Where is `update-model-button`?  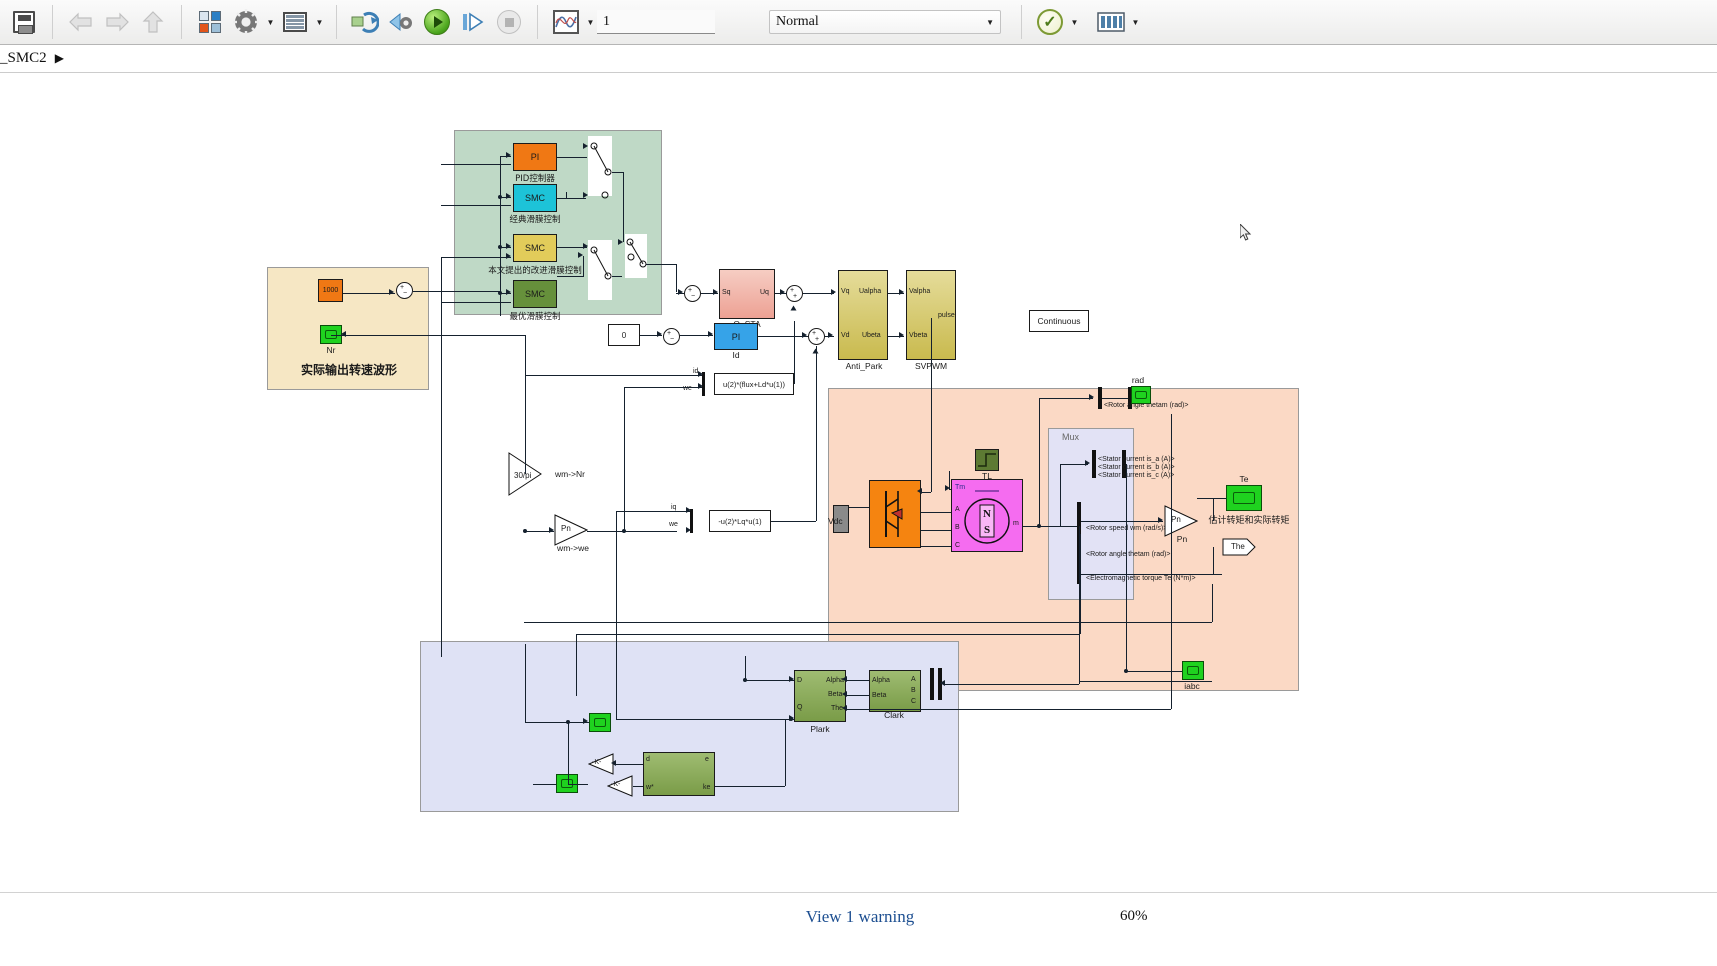 update-model-button is located at coordinates (365, 22).